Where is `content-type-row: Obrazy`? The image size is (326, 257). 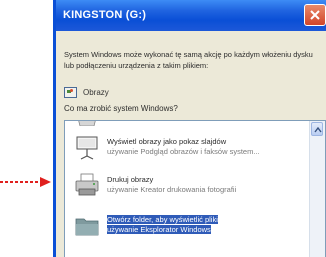
content-type-row: Obrazy is located at coordinates (86, 92).